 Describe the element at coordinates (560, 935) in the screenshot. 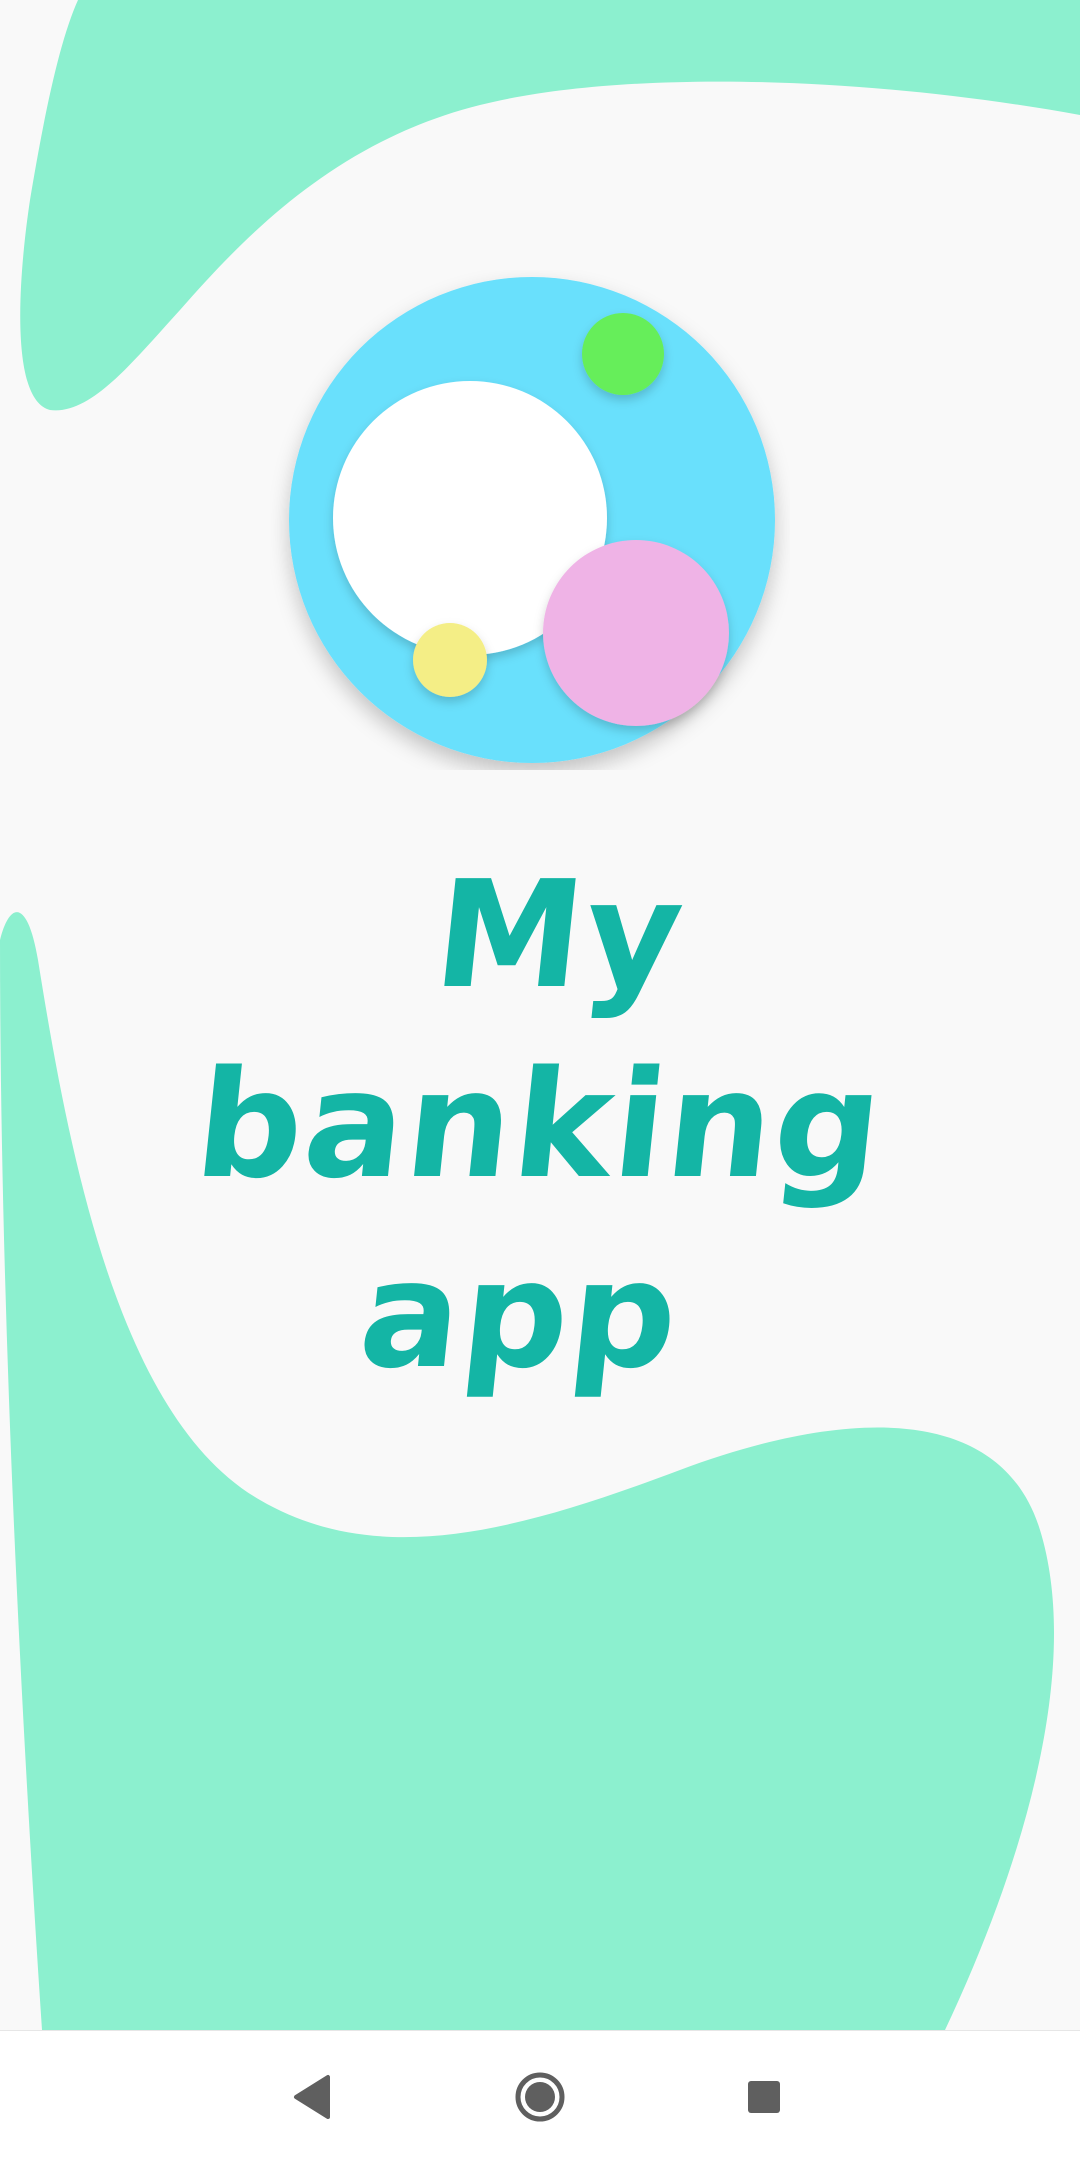

I see `app-title-line-1: My` at that location.